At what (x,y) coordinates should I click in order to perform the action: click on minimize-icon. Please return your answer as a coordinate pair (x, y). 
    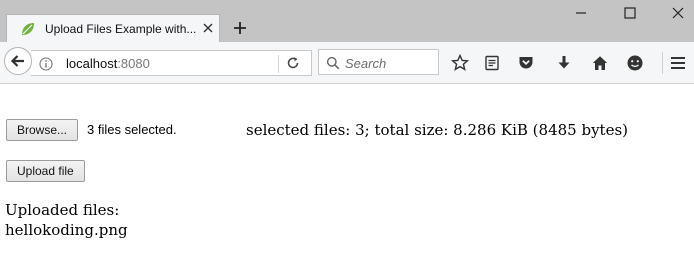
    Looking at the image, I should click on (581, 13).